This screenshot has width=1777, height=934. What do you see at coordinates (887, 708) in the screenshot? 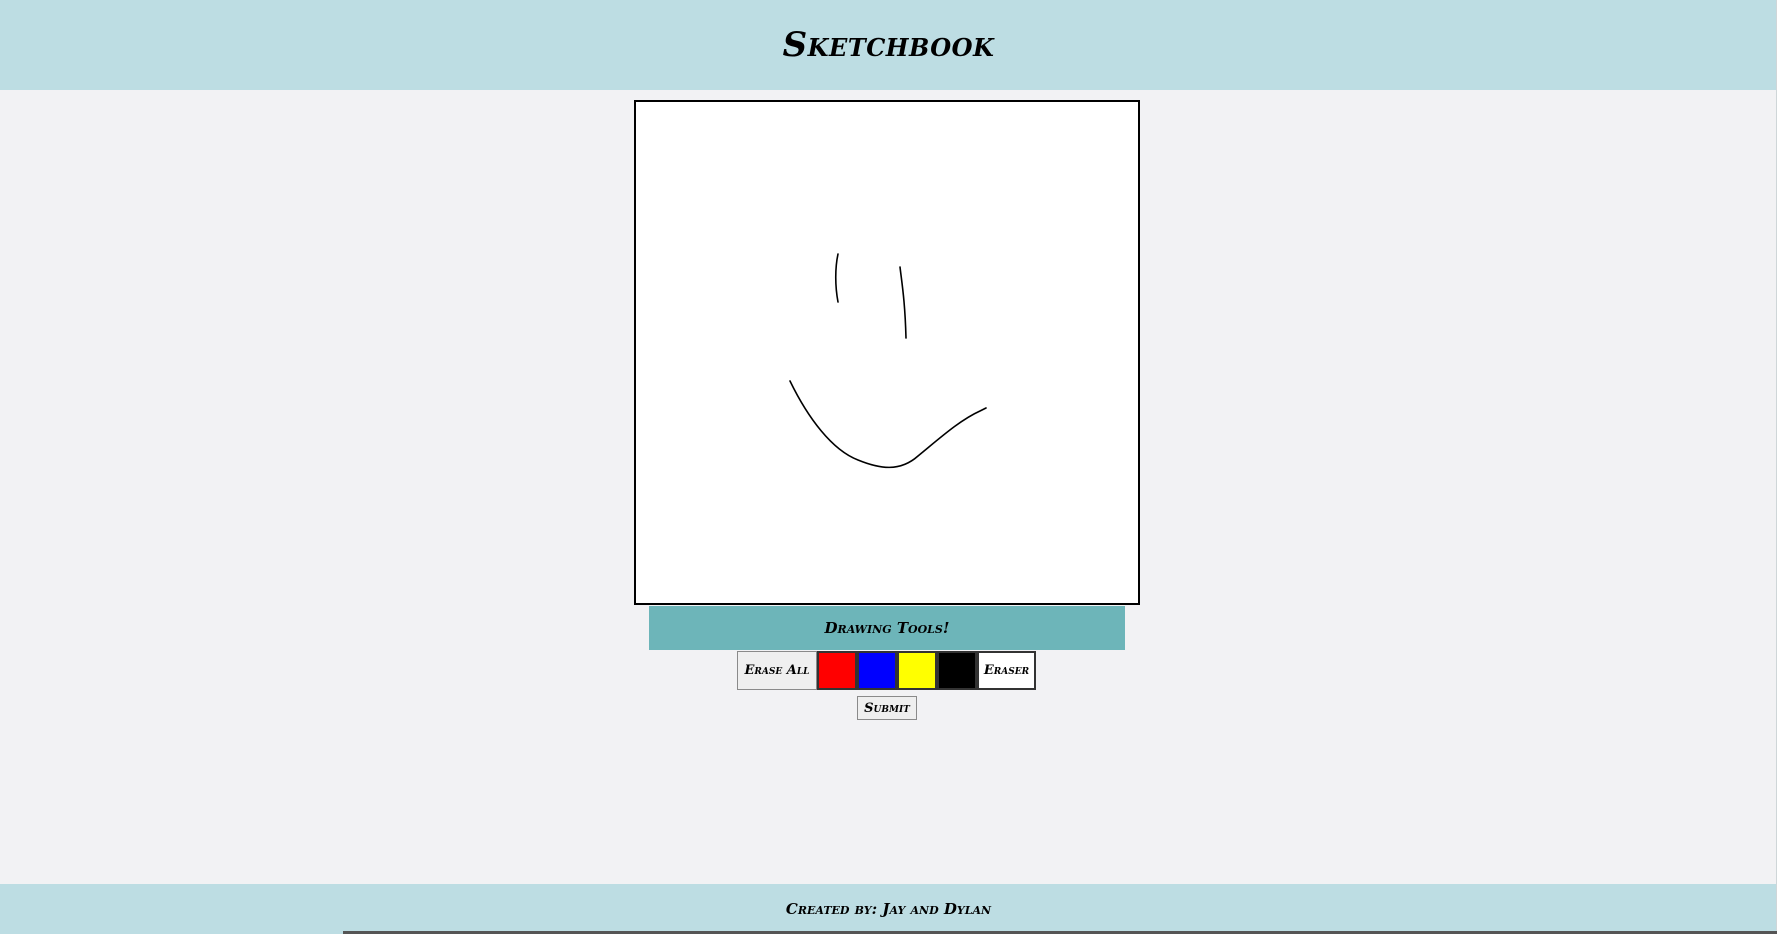
I see `submit-button: Submit` at bounding box center [887, 708].